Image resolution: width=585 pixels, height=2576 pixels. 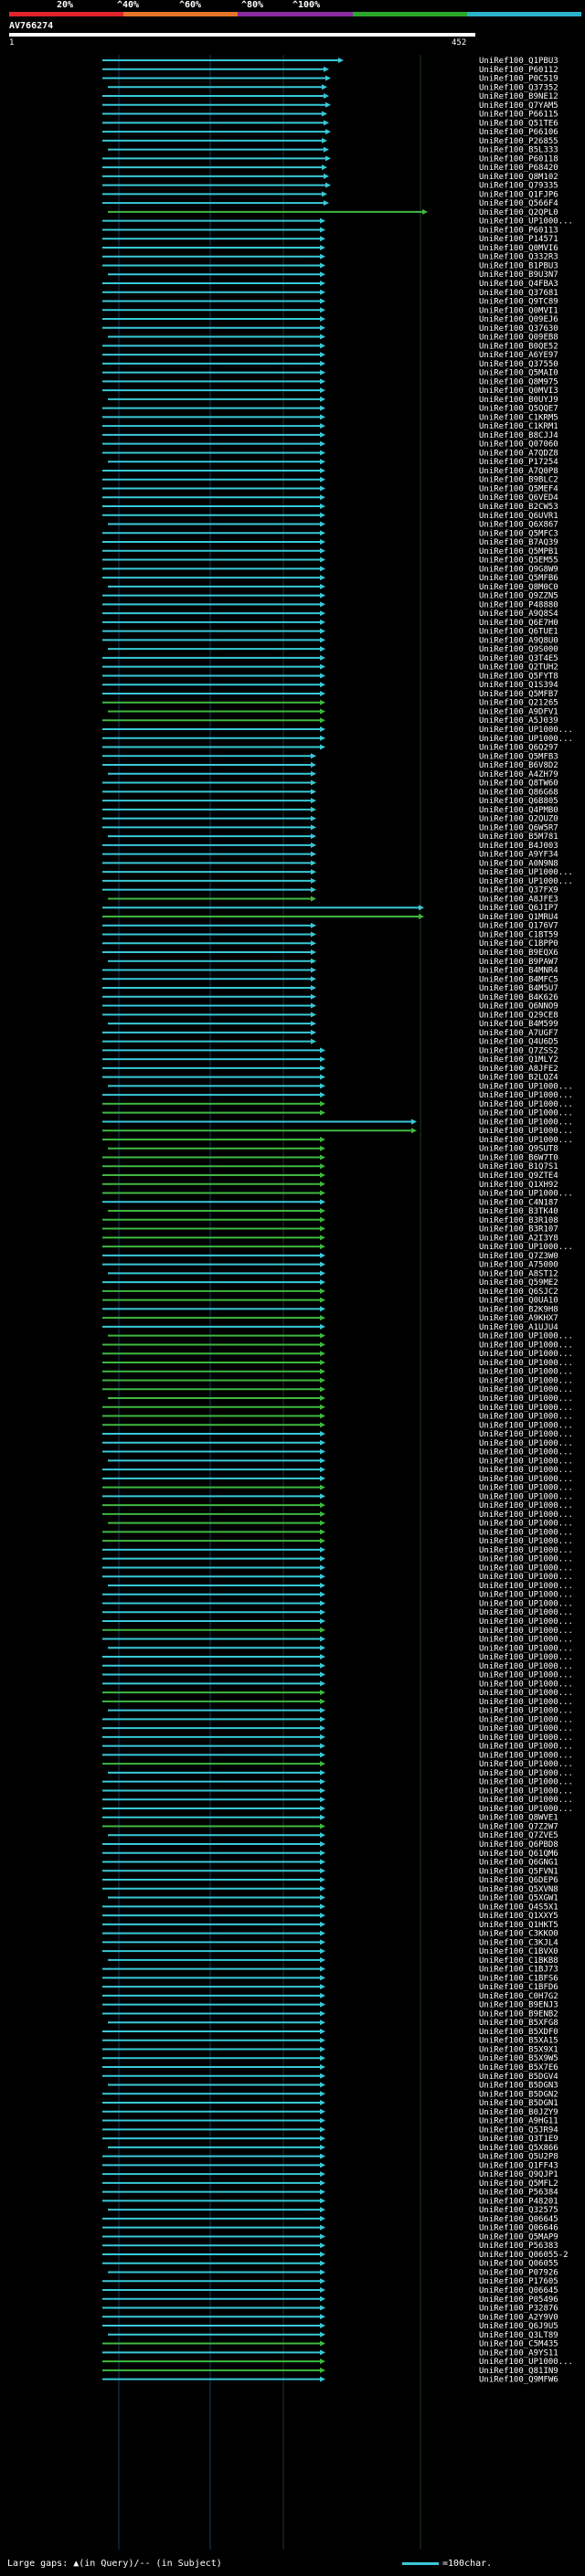 What do you see at coordinates (518, 1978) in the screenshot?
I see `hit-label: UniRef100_C1BFS6` at bounding box center [518, 1978].